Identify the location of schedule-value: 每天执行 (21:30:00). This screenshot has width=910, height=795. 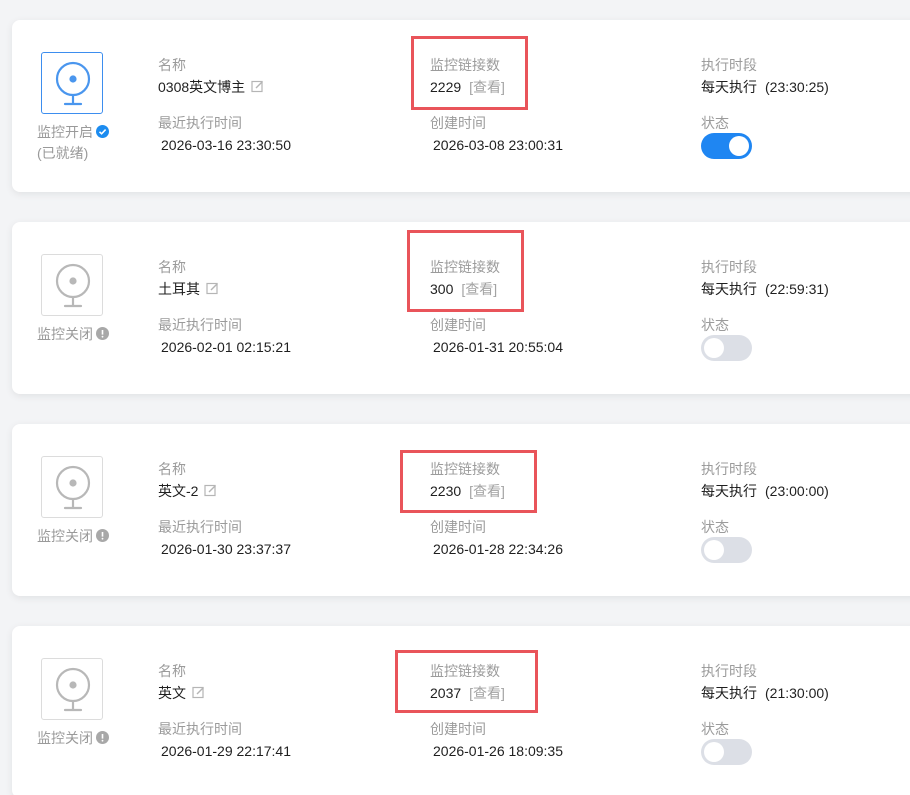
(765, 693).